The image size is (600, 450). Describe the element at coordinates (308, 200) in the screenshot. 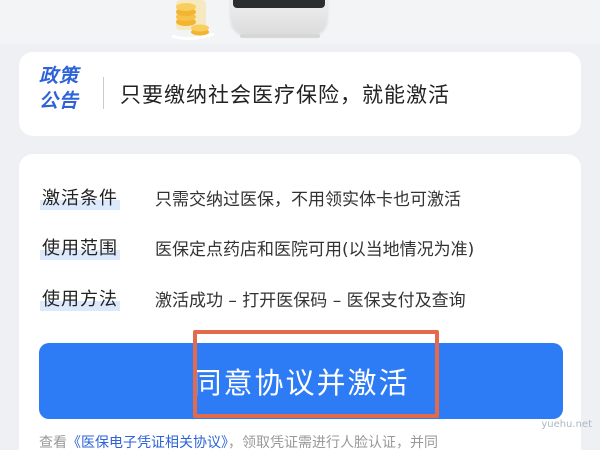

I see `info-value: 只需交纳过医保，不用领实体卡也可激活` at that location.